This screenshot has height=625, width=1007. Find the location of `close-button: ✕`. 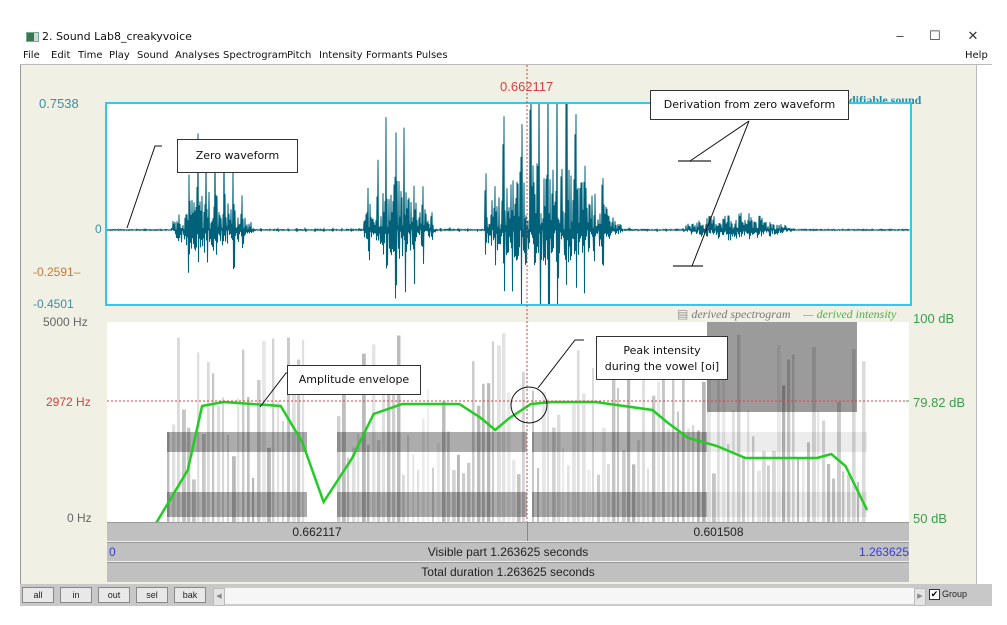

close-button: ✕ is located at coordinates (973, 36).